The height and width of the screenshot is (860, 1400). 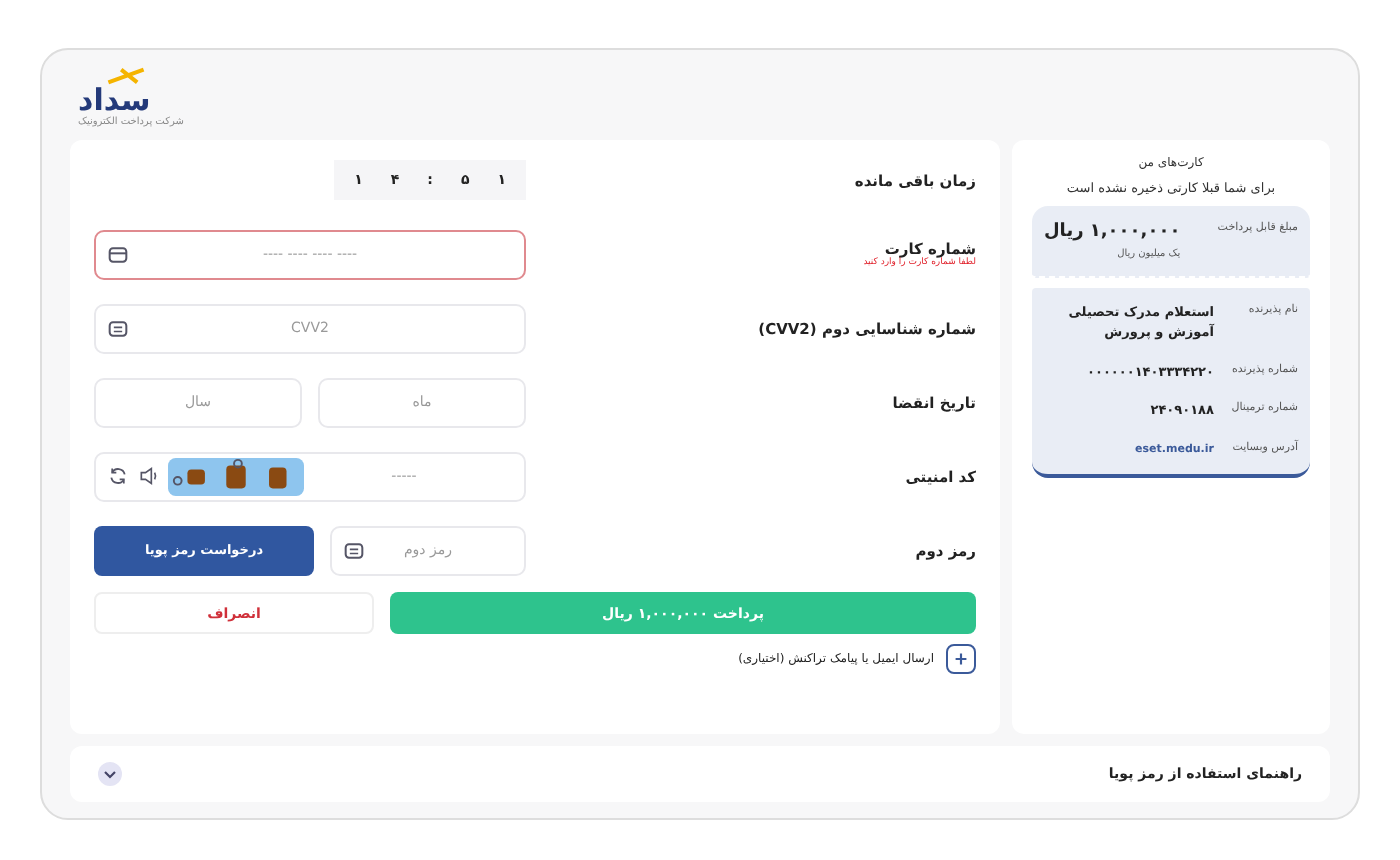 What do you see at coordinates (961, 659) in the screenshot?
I see `add-icon` at bounding box center [961, 659].